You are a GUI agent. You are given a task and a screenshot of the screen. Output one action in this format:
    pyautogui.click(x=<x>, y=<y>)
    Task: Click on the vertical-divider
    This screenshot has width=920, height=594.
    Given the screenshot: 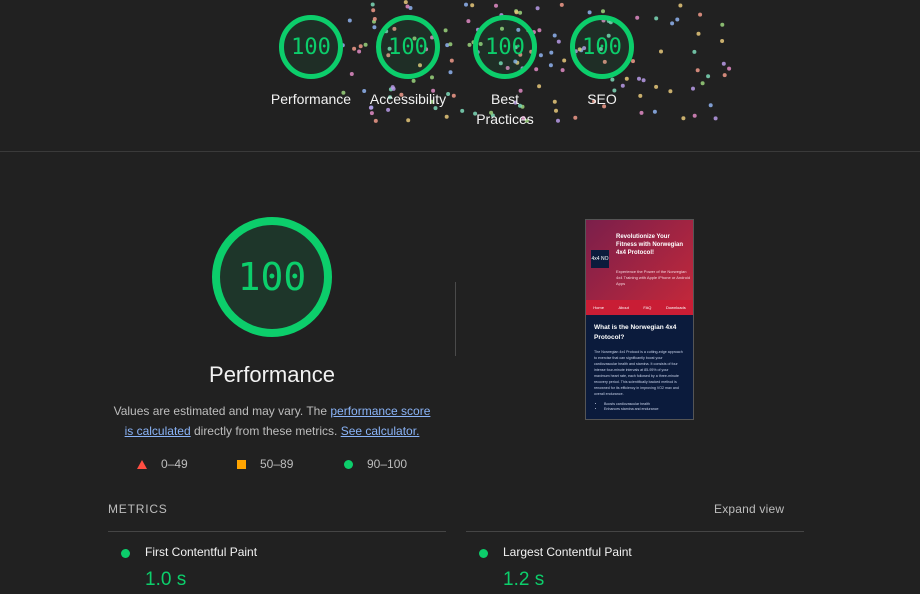 What is the action you would take?
    pyautogui.click(x=455, y=319)
    